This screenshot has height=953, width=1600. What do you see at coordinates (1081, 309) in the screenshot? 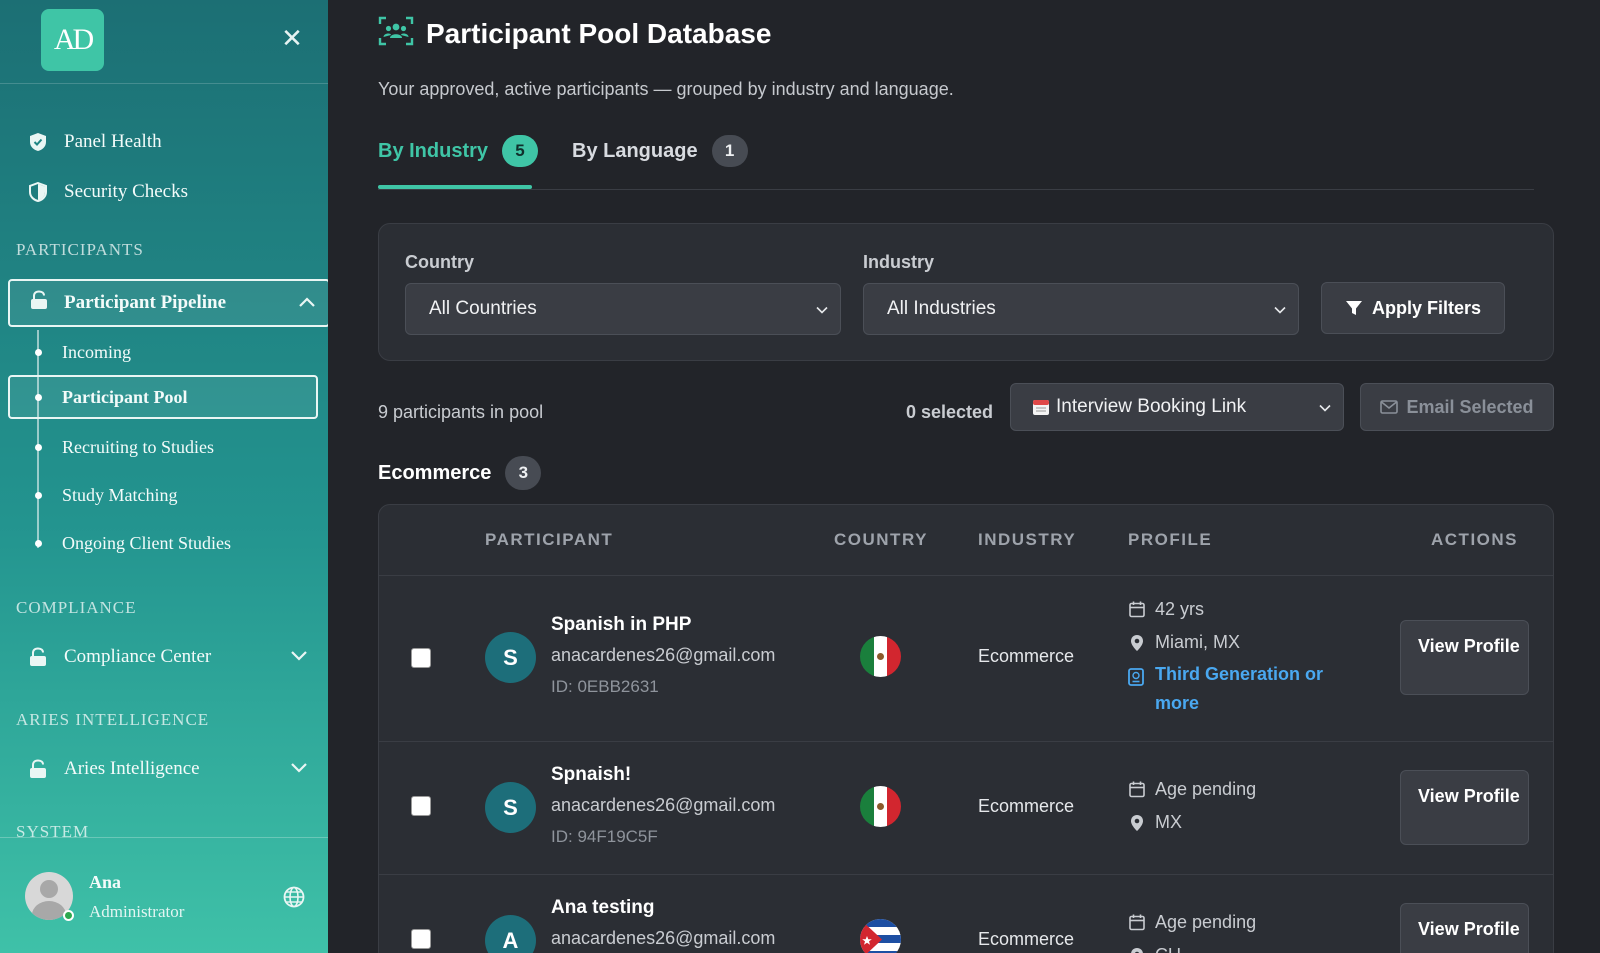
I see `industry-select: All Industries` at bounding box center [1081, 309].